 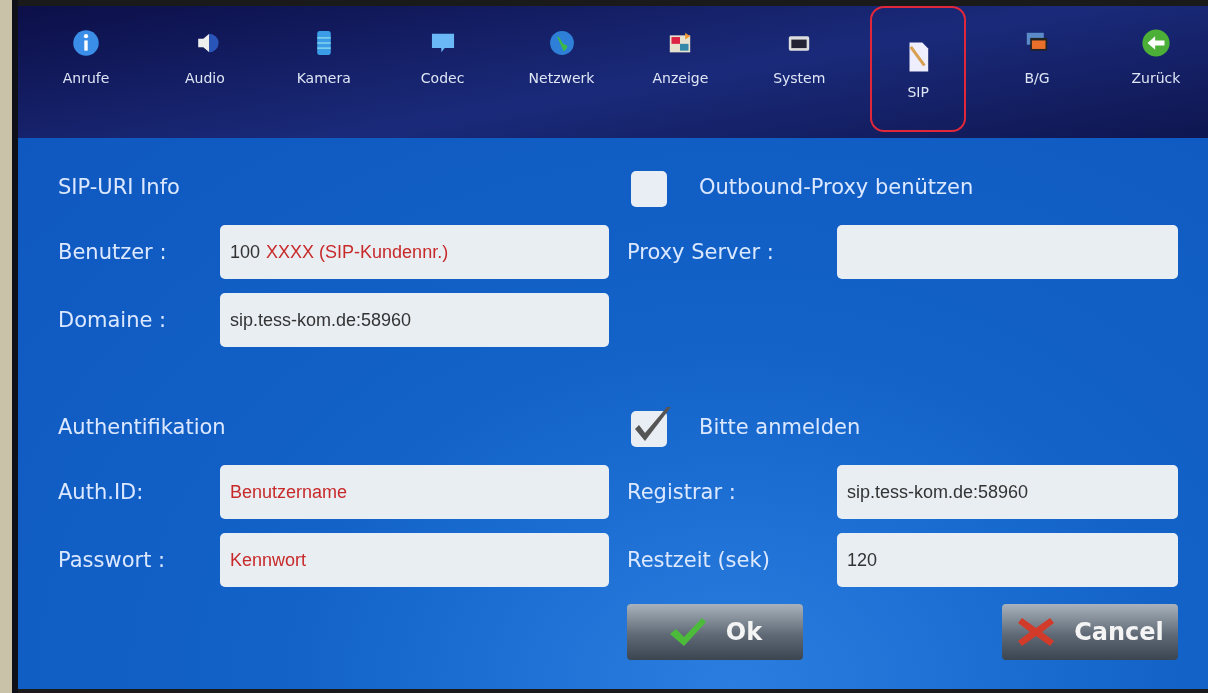 What do you see at coordinates (323, 69) in the screenshot?
I see `toolbar-tab: Kamera` at bounding box center [323, 69].